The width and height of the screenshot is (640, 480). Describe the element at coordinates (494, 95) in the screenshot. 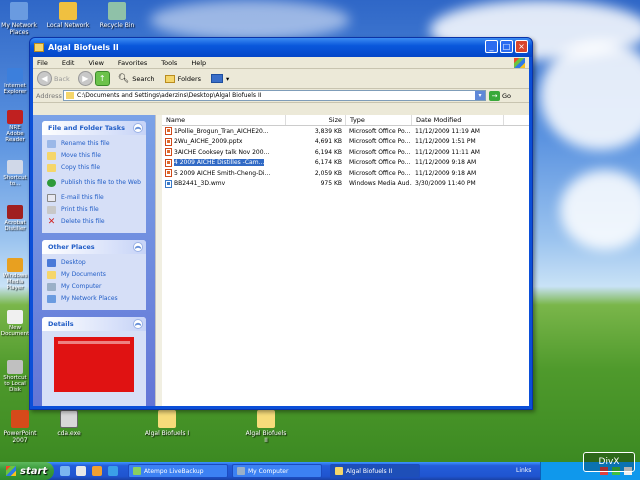

I see `go-arrow-icon: →` at that location.